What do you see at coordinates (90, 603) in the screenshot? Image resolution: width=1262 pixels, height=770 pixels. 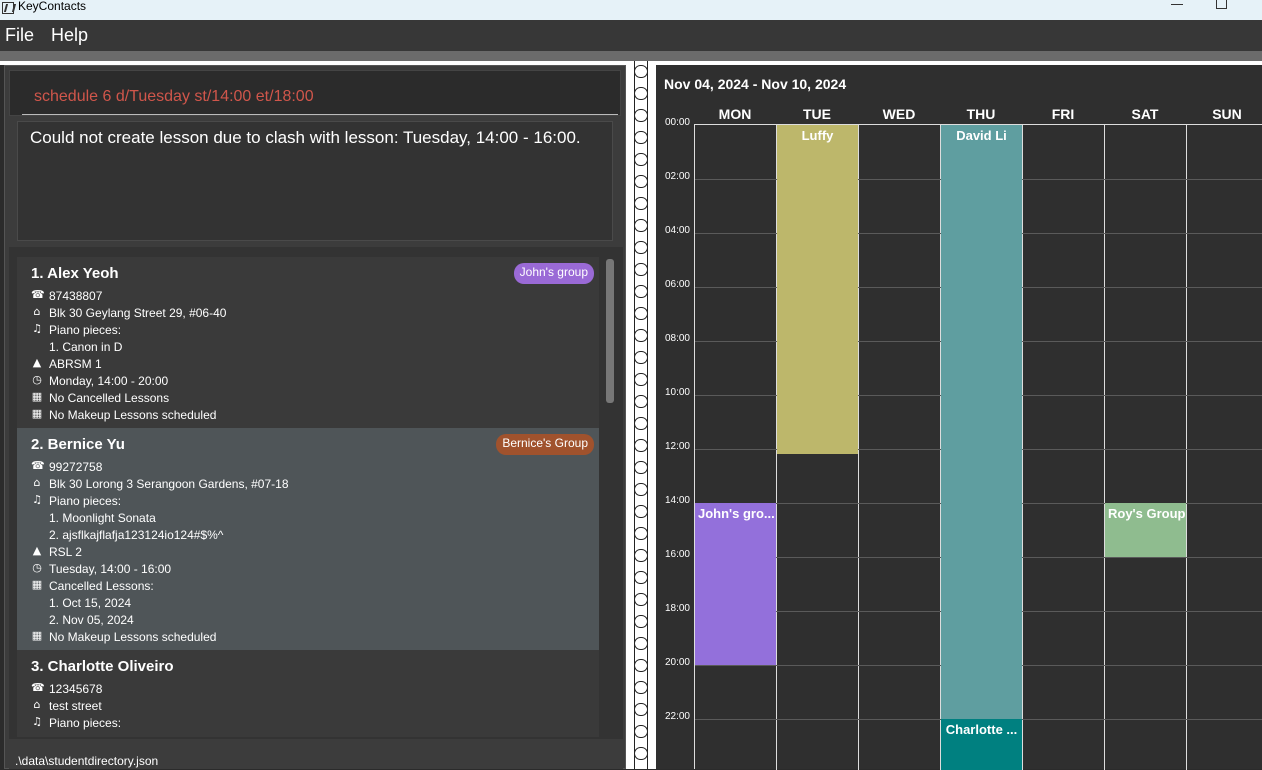 I see `cancelled-item: 1. Oct 15, 2024` at bounding box center [90, 603].